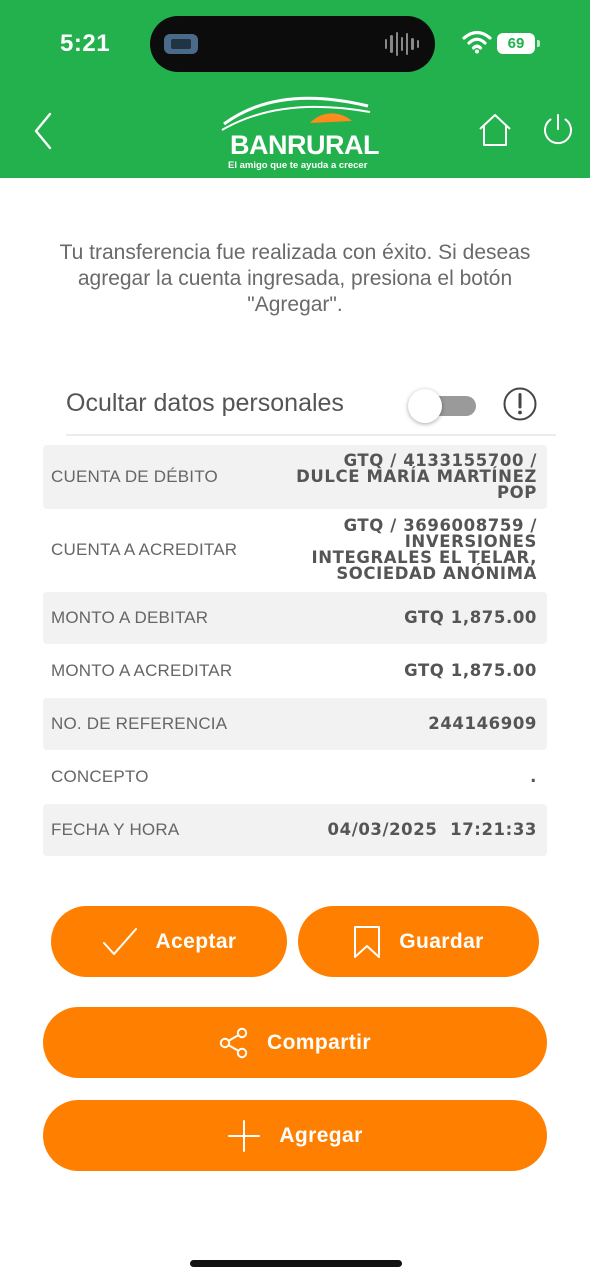  I want to click on status-time: 5:21, so click(85, 43).